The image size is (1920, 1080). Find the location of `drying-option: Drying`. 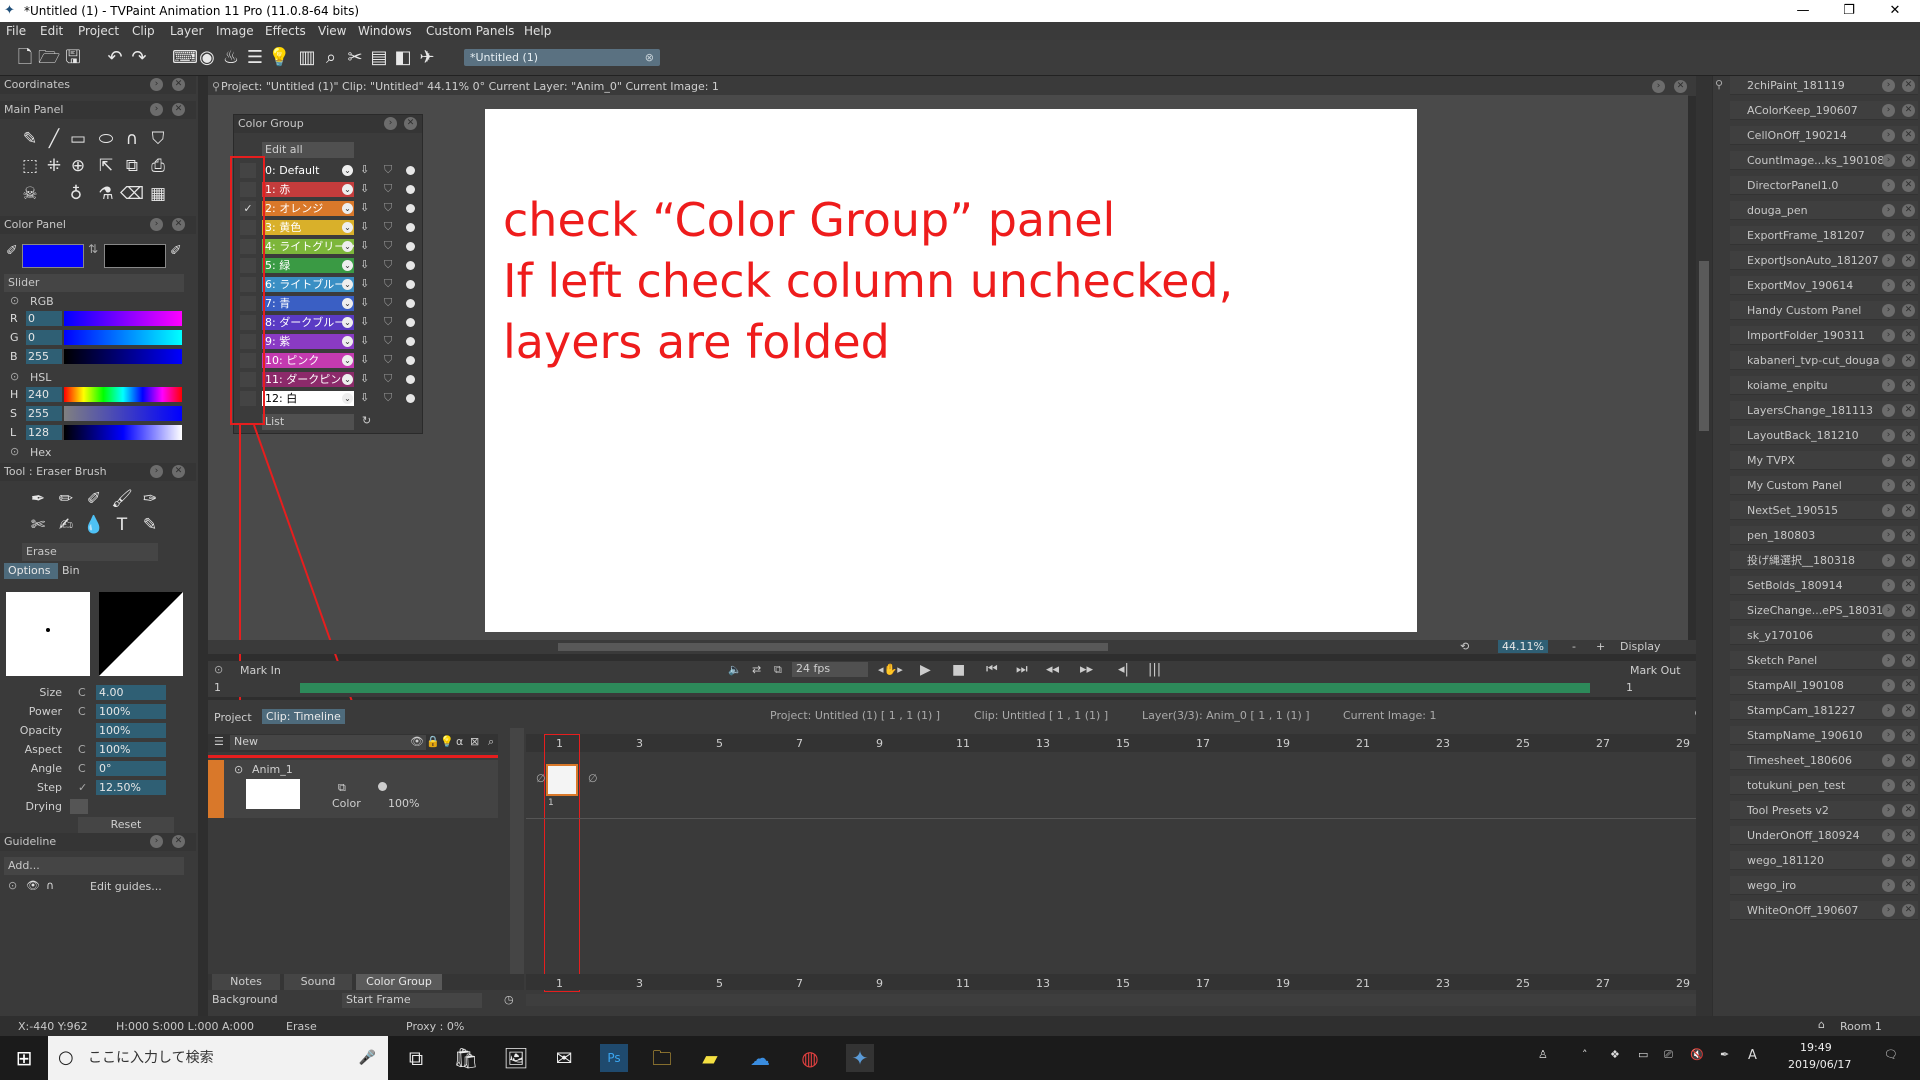

drying-option: Drying is located at coordinates (98, 806).